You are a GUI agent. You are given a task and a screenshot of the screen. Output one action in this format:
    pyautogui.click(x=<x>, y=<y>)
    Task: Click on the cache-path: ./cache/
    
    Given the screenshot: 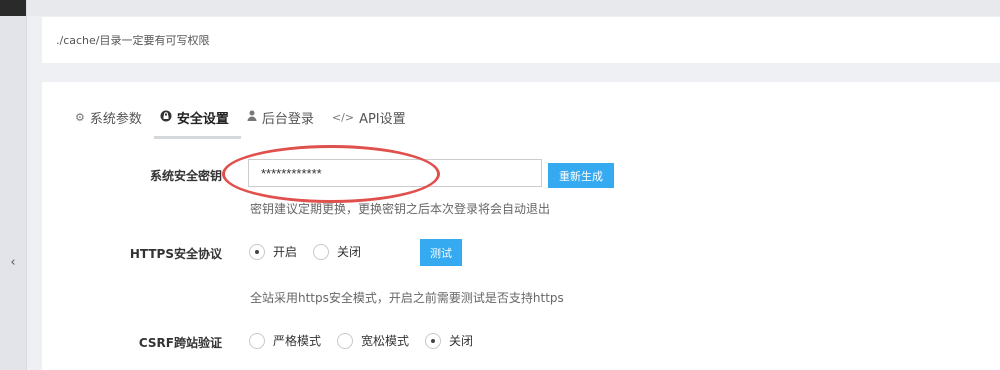 What is the action you would take?
    pyautogui.click(x=78, y=40)
    